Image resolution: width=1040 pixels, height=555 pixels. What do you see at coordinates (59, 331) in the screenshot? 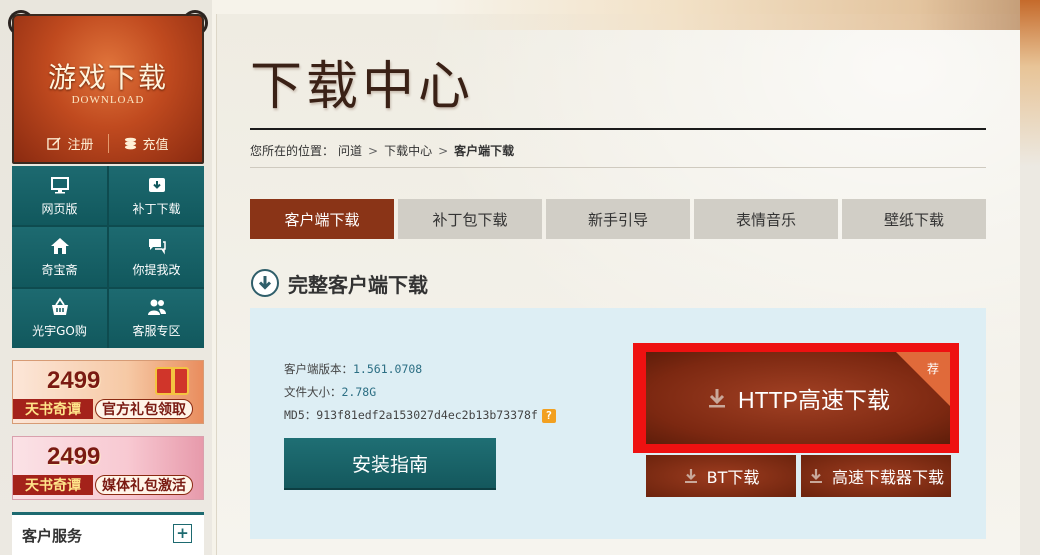
I see `nav-label: 光宇GO购` at bounding box center [59, 331].